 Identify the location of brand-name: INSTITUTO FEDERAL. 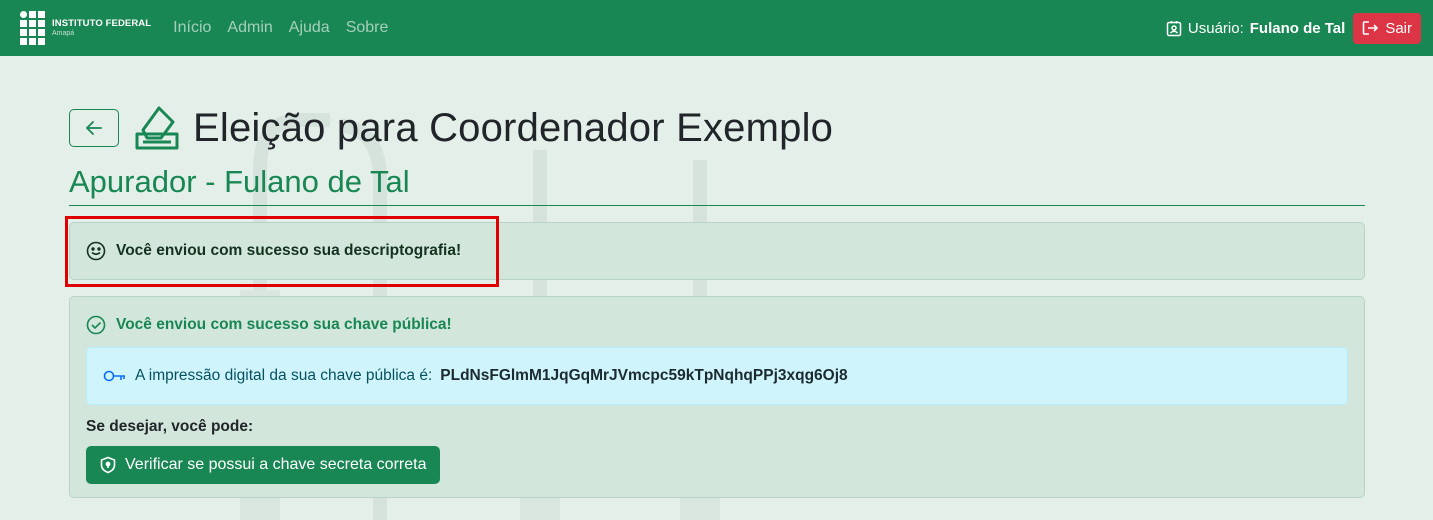
(102, 23).